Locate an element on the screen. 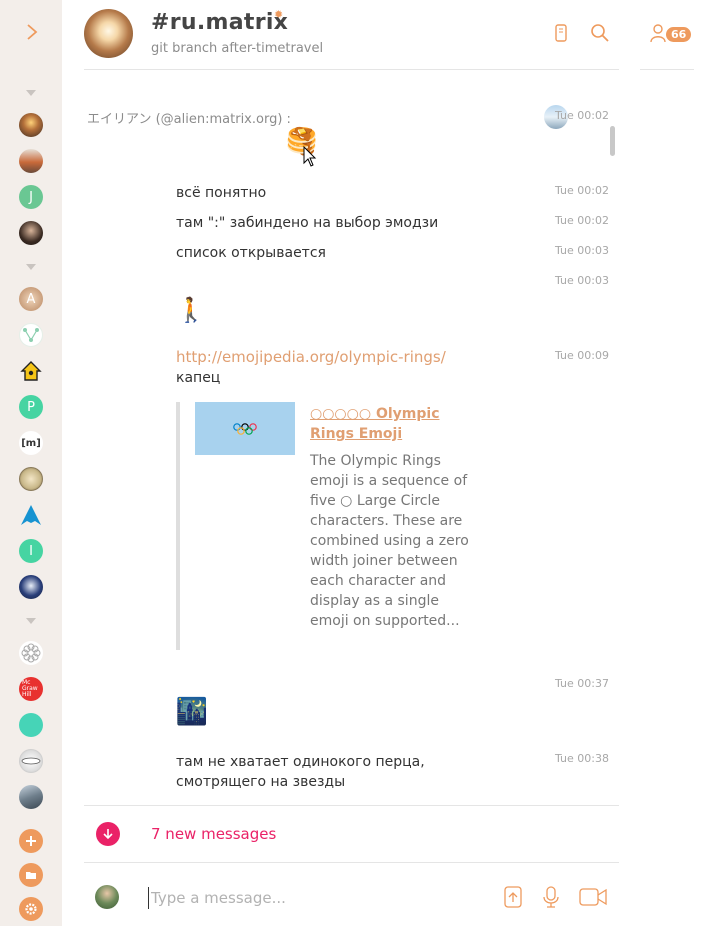 The height and width of the screenshot is (926, 711). room-directory-button is located at coordinates (31, 875).